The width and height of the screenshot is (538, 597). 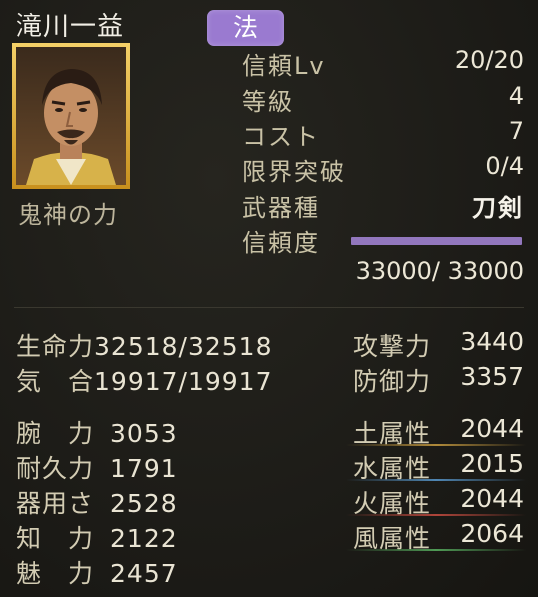 What do you see at coordinates (489, 60) in the screenshot?
I see `info-value-trust-level: 20/20` at bounding box center [489, 60].